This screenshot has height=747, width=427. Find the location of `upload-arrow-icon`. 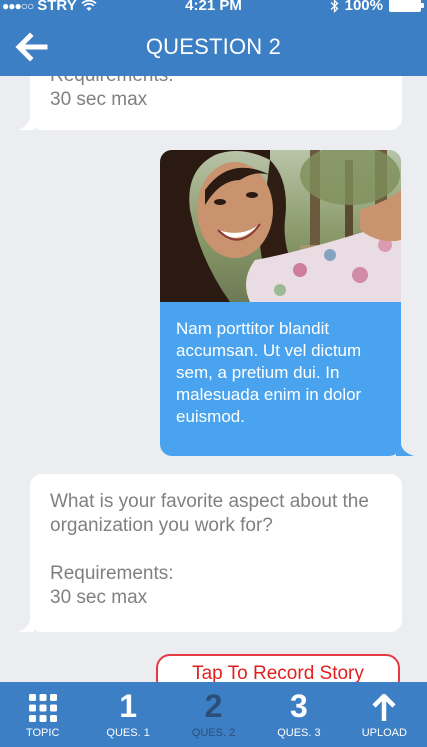

upload-arrow-icon is located at coordinates (384, 707).